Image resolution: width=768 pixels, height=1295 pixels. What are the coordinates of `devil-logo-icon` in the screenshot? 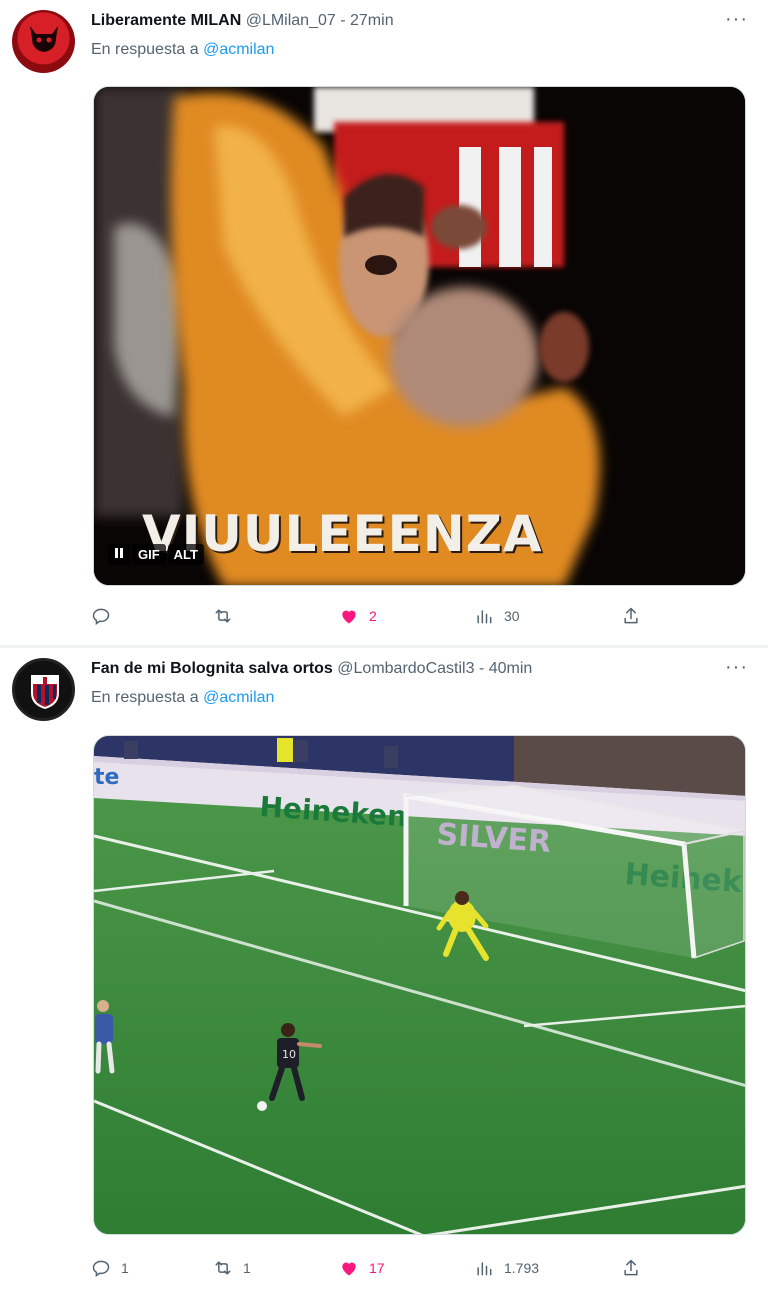 It's located at (44, 39).